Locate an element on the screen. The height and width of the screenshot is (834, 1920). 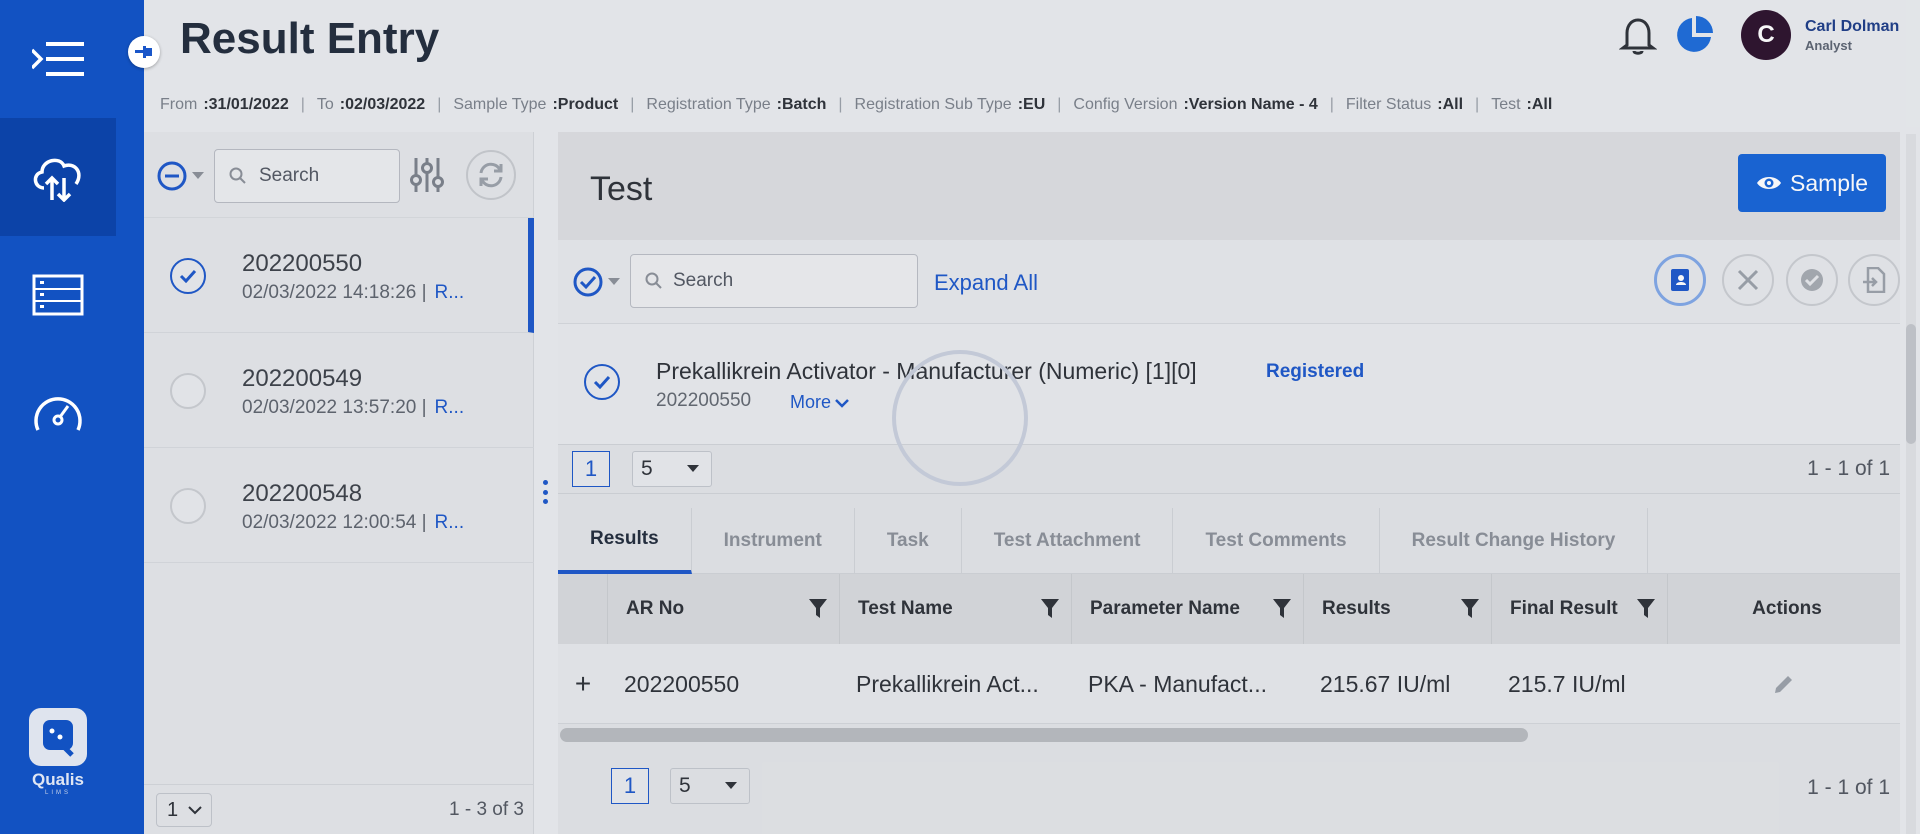
tools-button is located at coordinates (1748, 280).